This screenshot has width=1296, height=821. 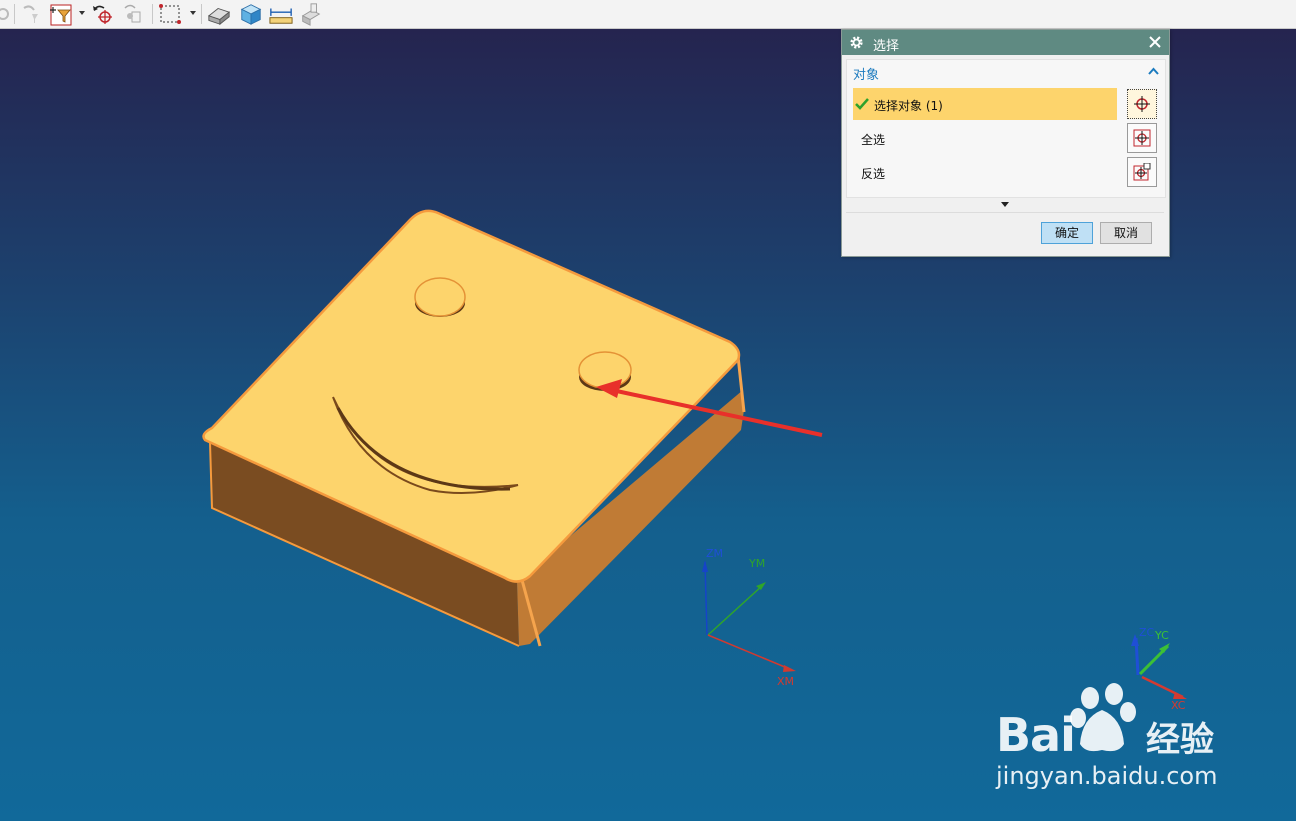 I want to click on watermark-brand: Bai, so click(x=1036, y=735).